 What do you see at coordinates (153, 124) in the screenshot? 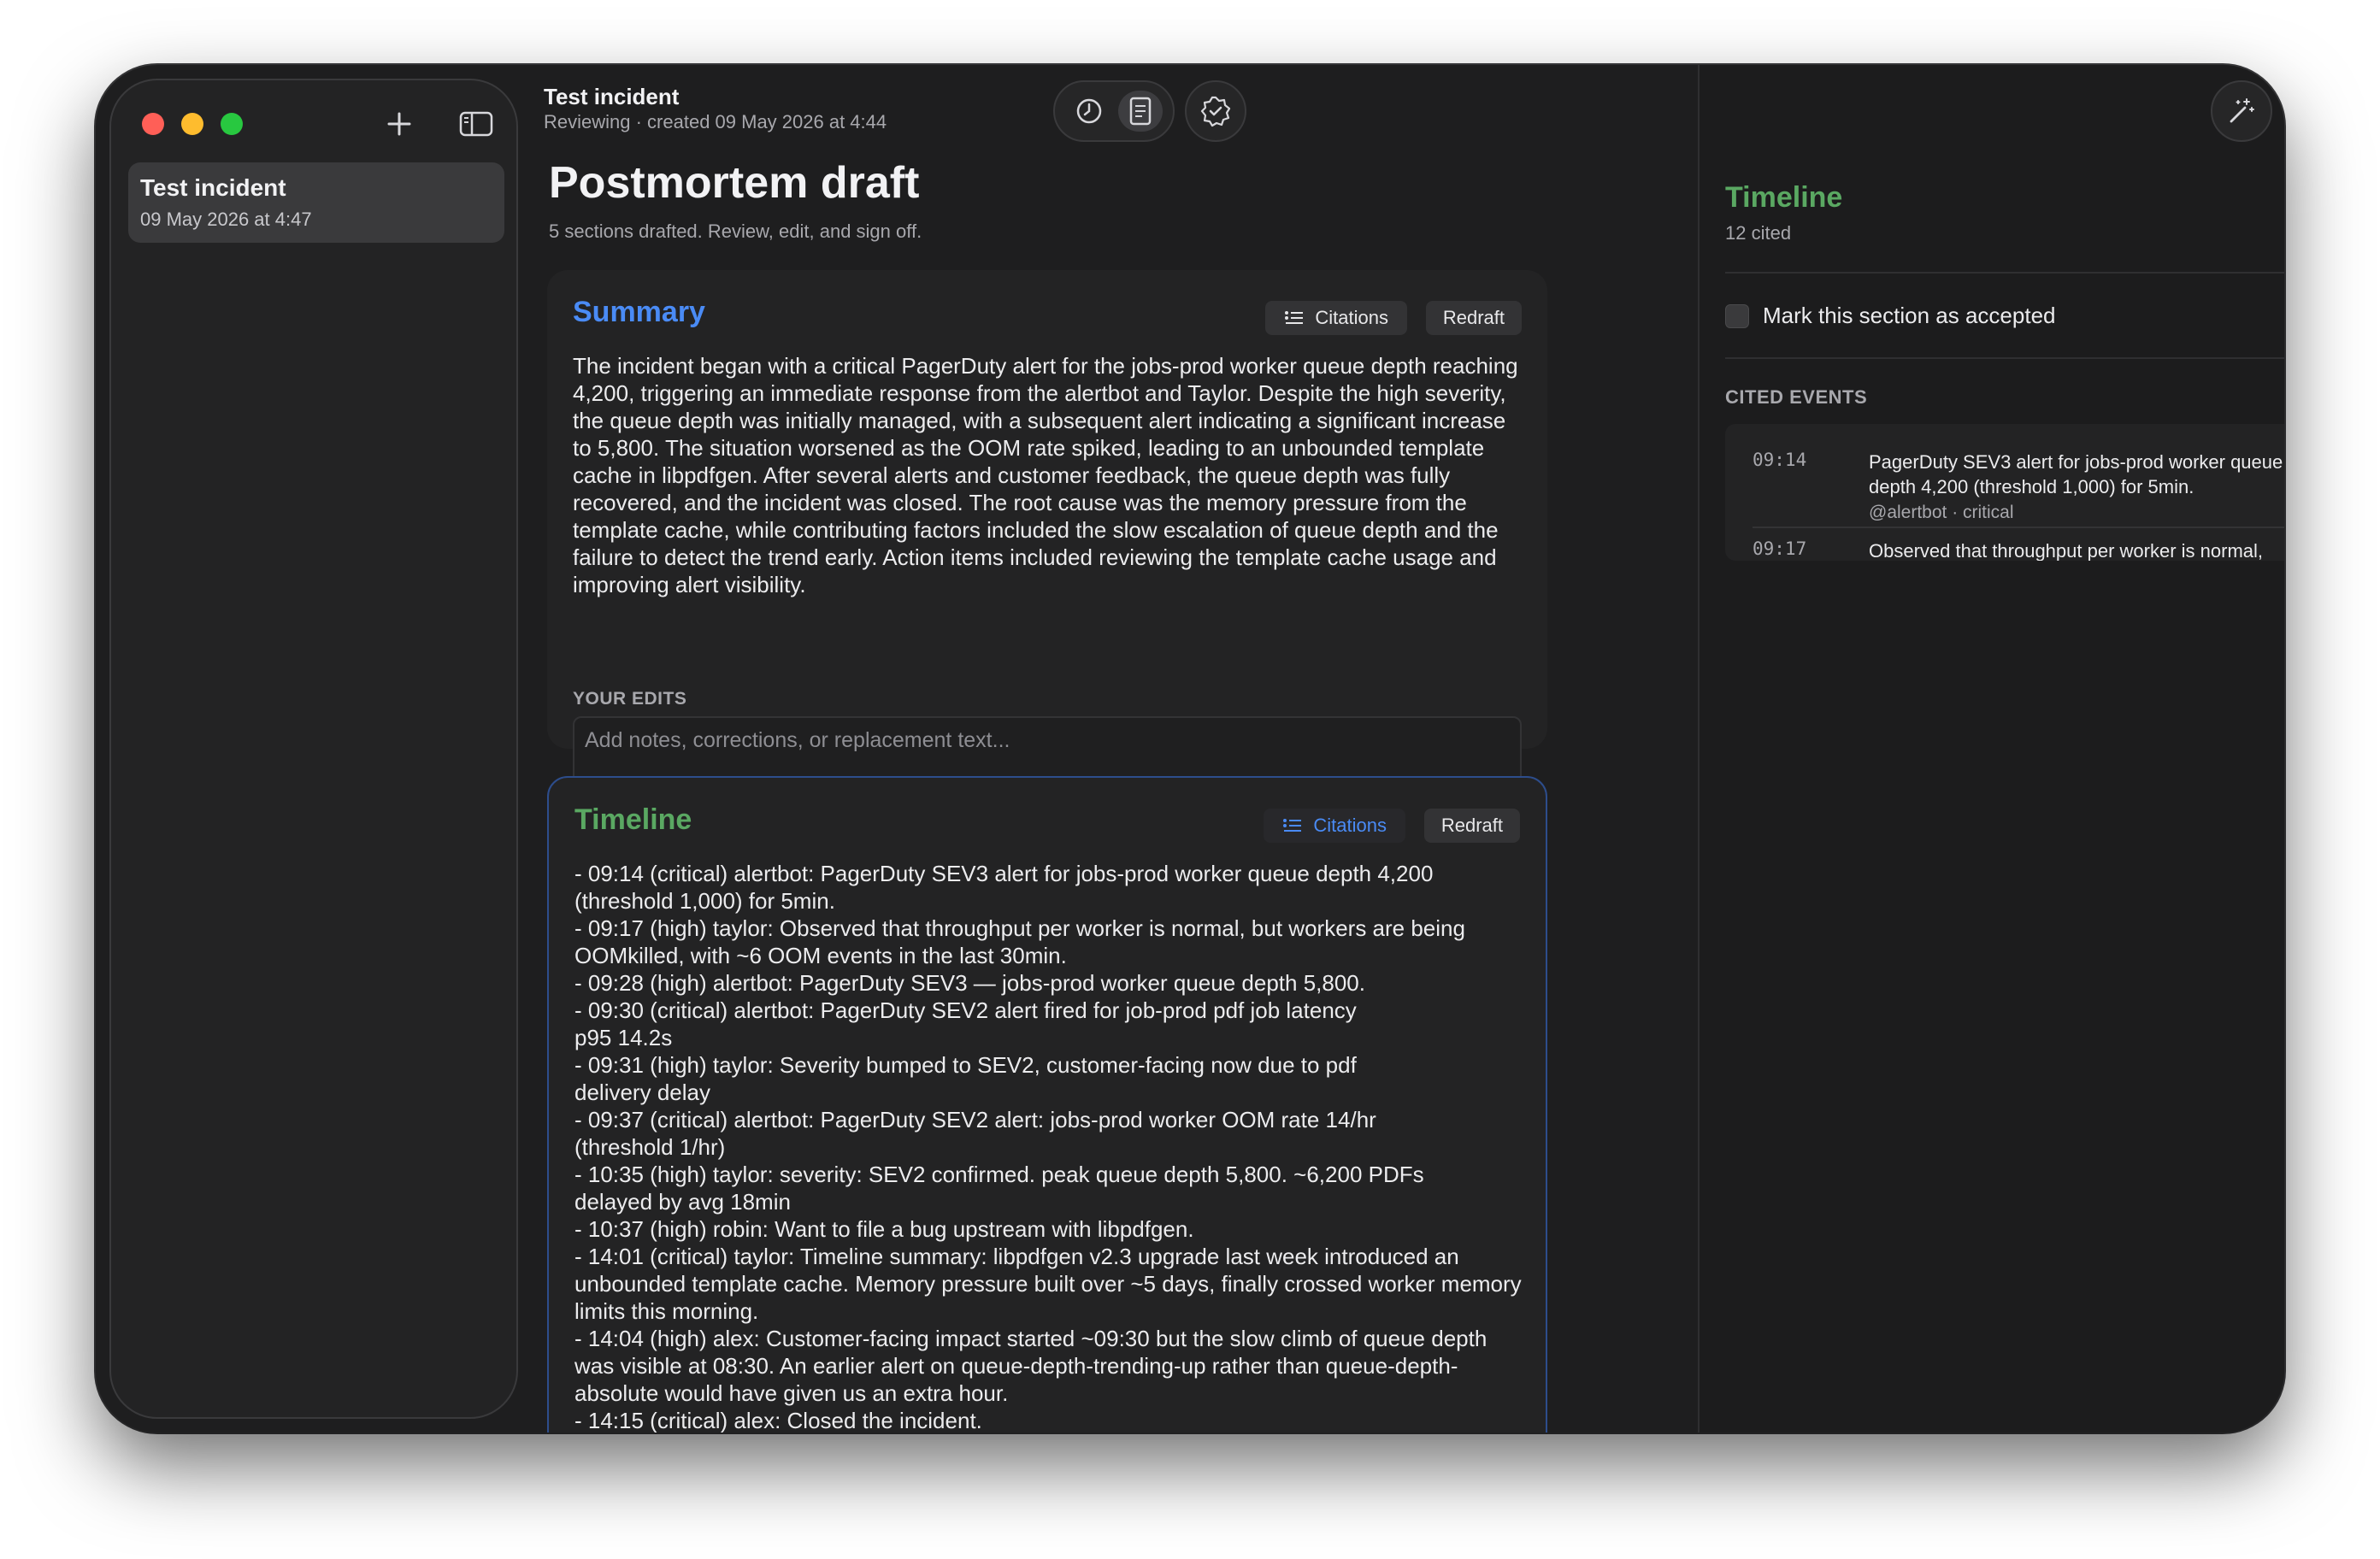
I see `close-window-button` at bounding box center [153, 124].